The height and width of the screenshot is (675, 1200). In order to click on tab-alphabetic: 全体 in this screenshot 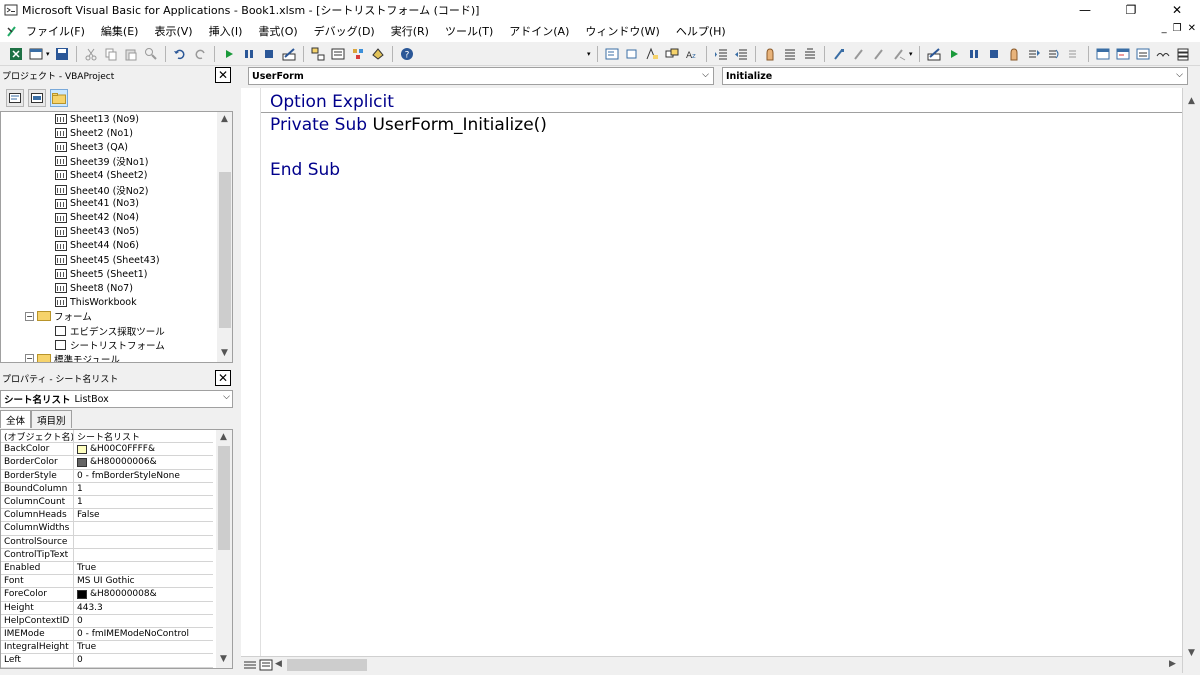, I will do `click(16, 419)`.